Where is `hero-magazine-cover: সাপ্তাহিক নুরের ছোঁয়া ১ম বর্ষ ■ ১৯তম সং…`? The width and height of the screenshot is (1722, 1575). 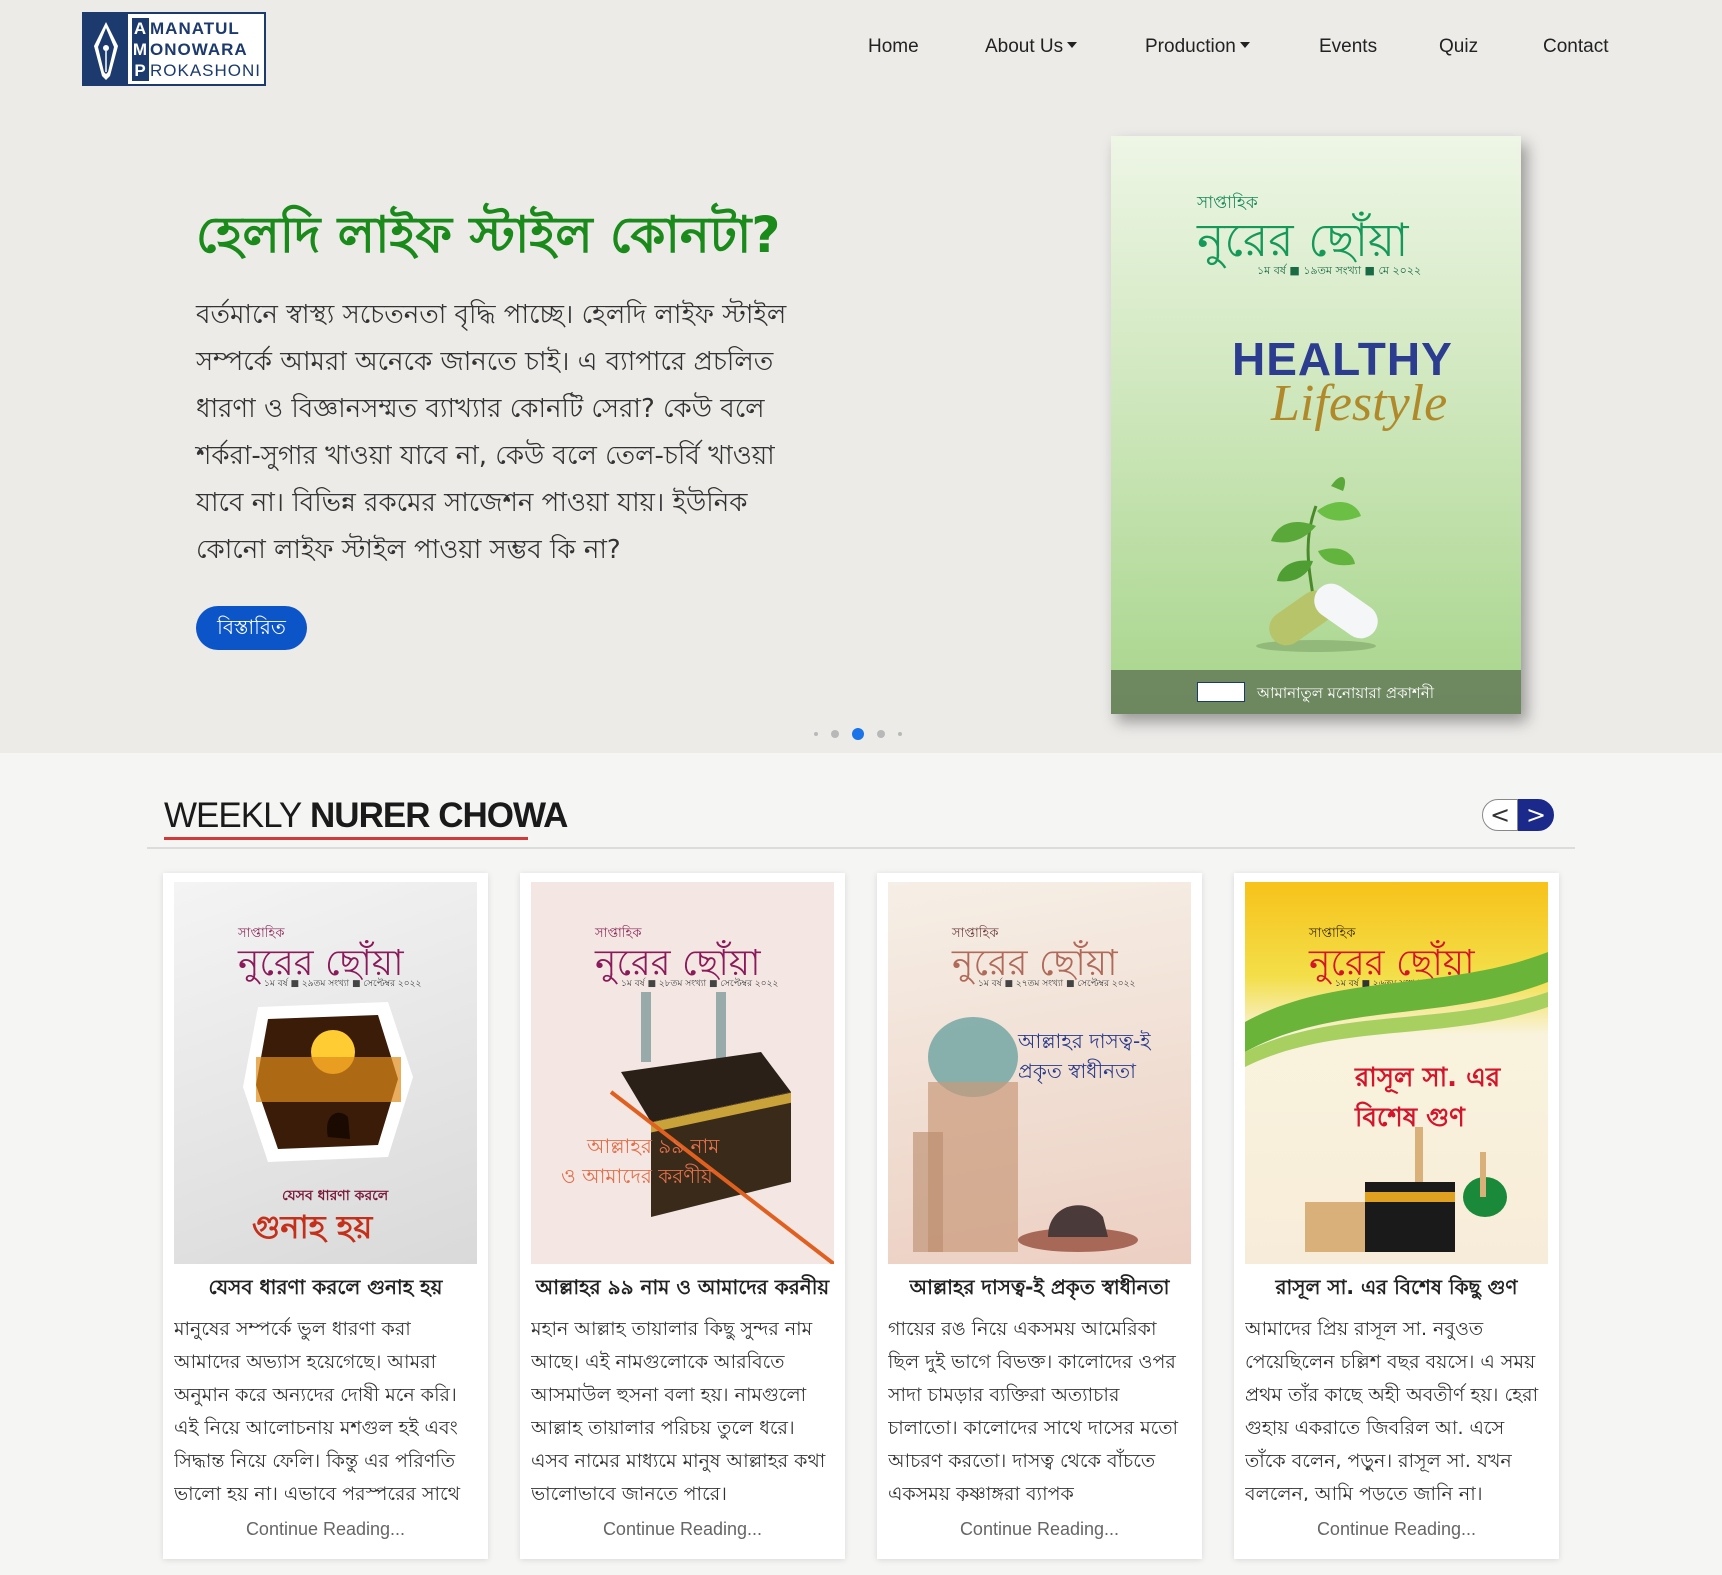 hero-magazine-cover: সাপ্তাহিক নুরের ছোঁয়া ১ম বর্ষ ■ ১৯তম সং… is located at coordinates (1316, 425).